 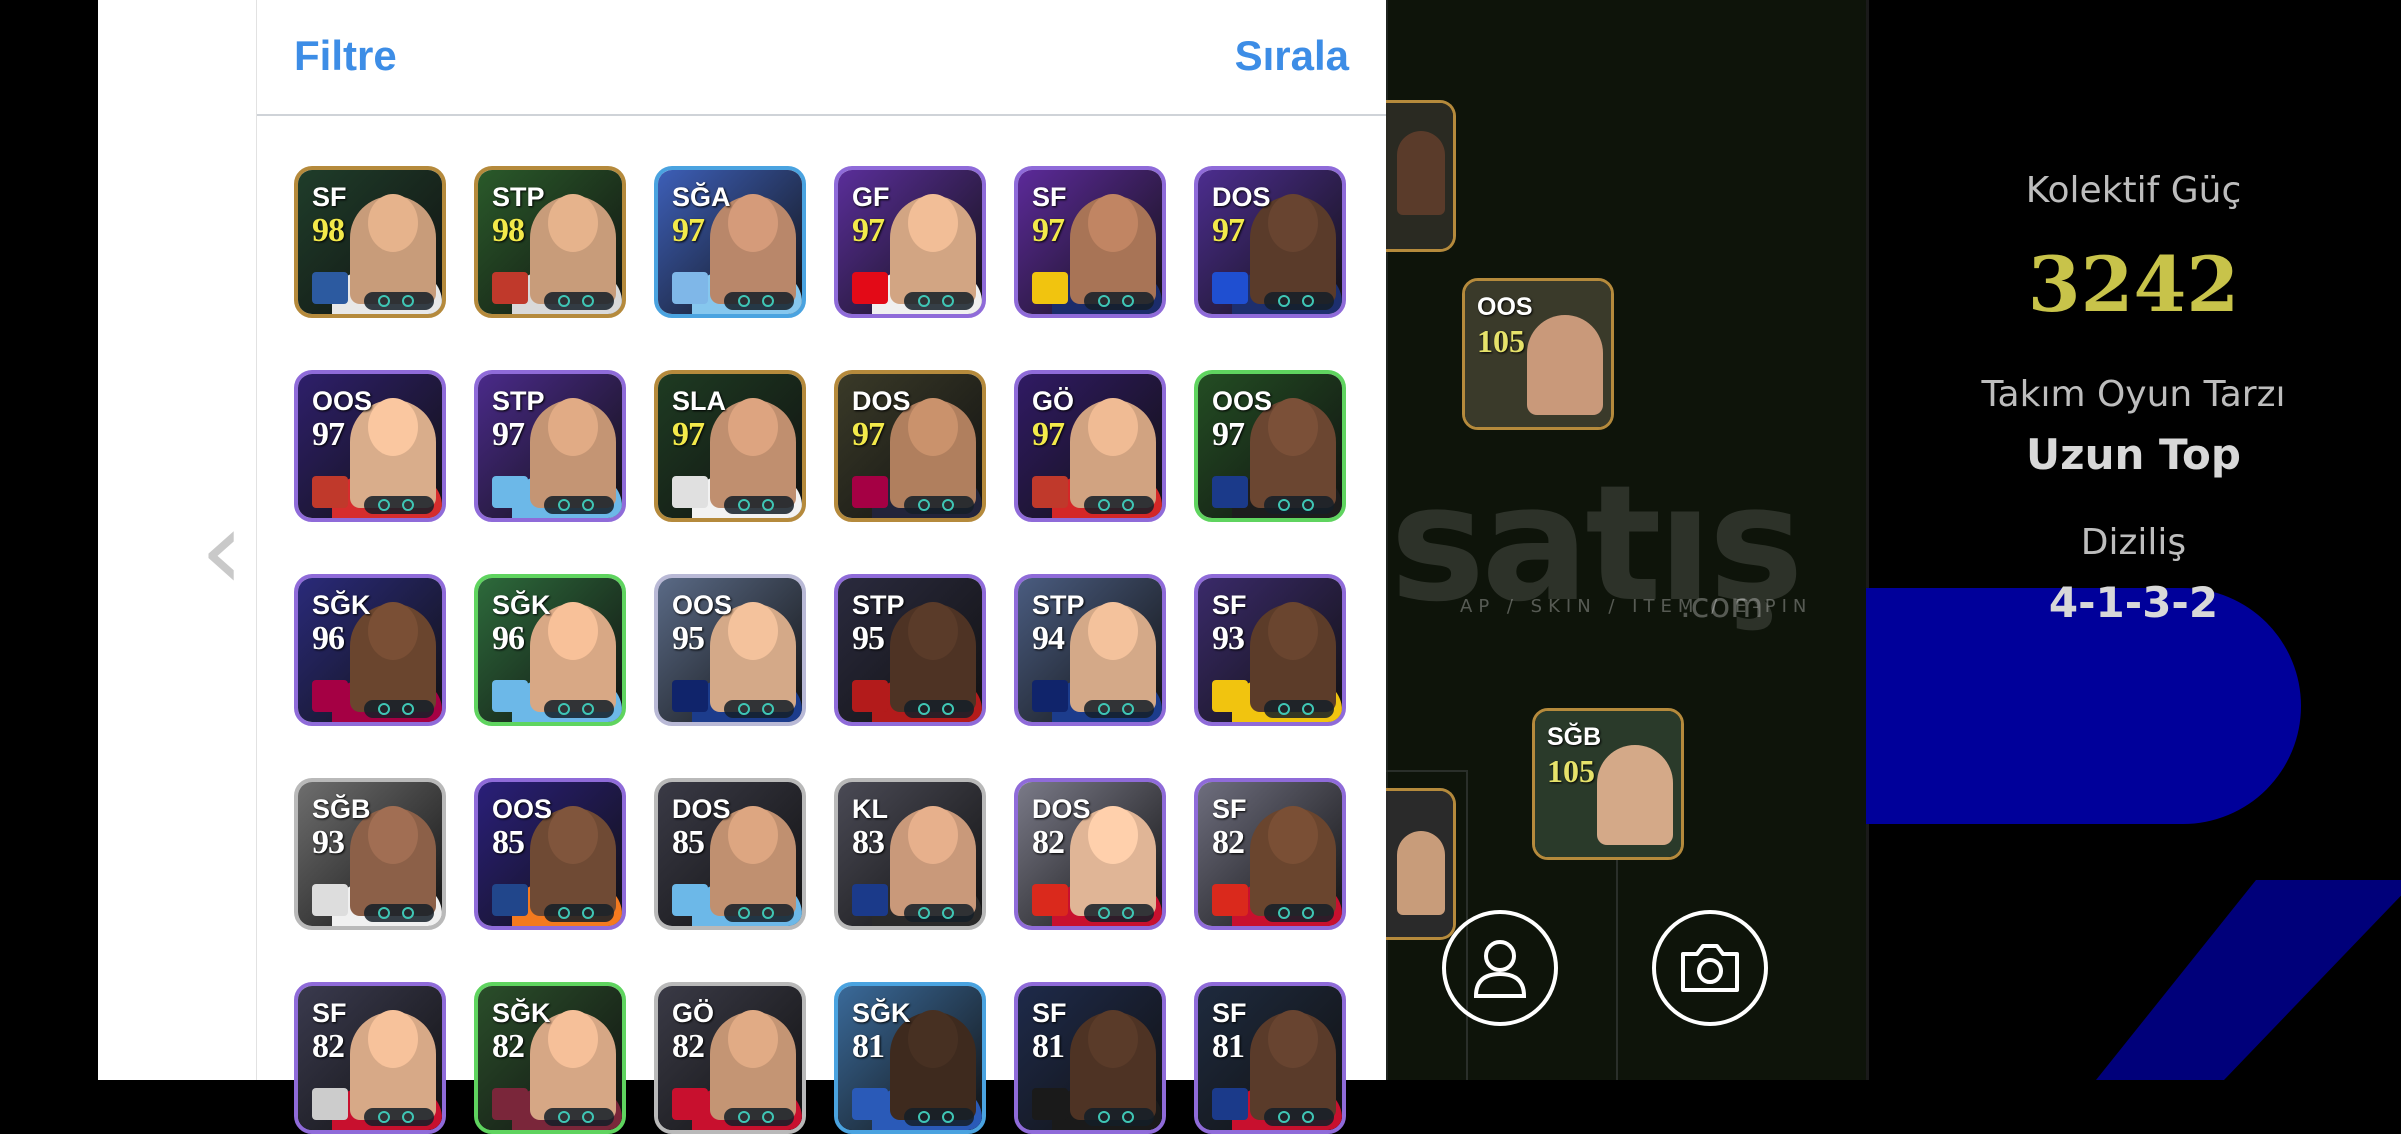 What do you see at coordinates (701, 197) in the screenshot?
I see `player-position: SĞA` at bounding box center [701, 197].